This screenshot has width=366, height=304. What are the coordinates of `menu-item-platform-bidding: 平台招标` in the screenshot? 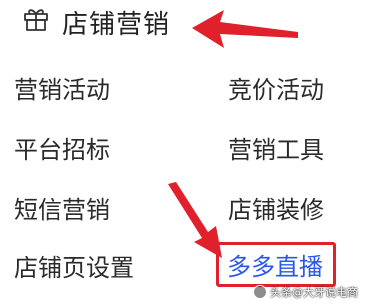 It's located at (62, 150).